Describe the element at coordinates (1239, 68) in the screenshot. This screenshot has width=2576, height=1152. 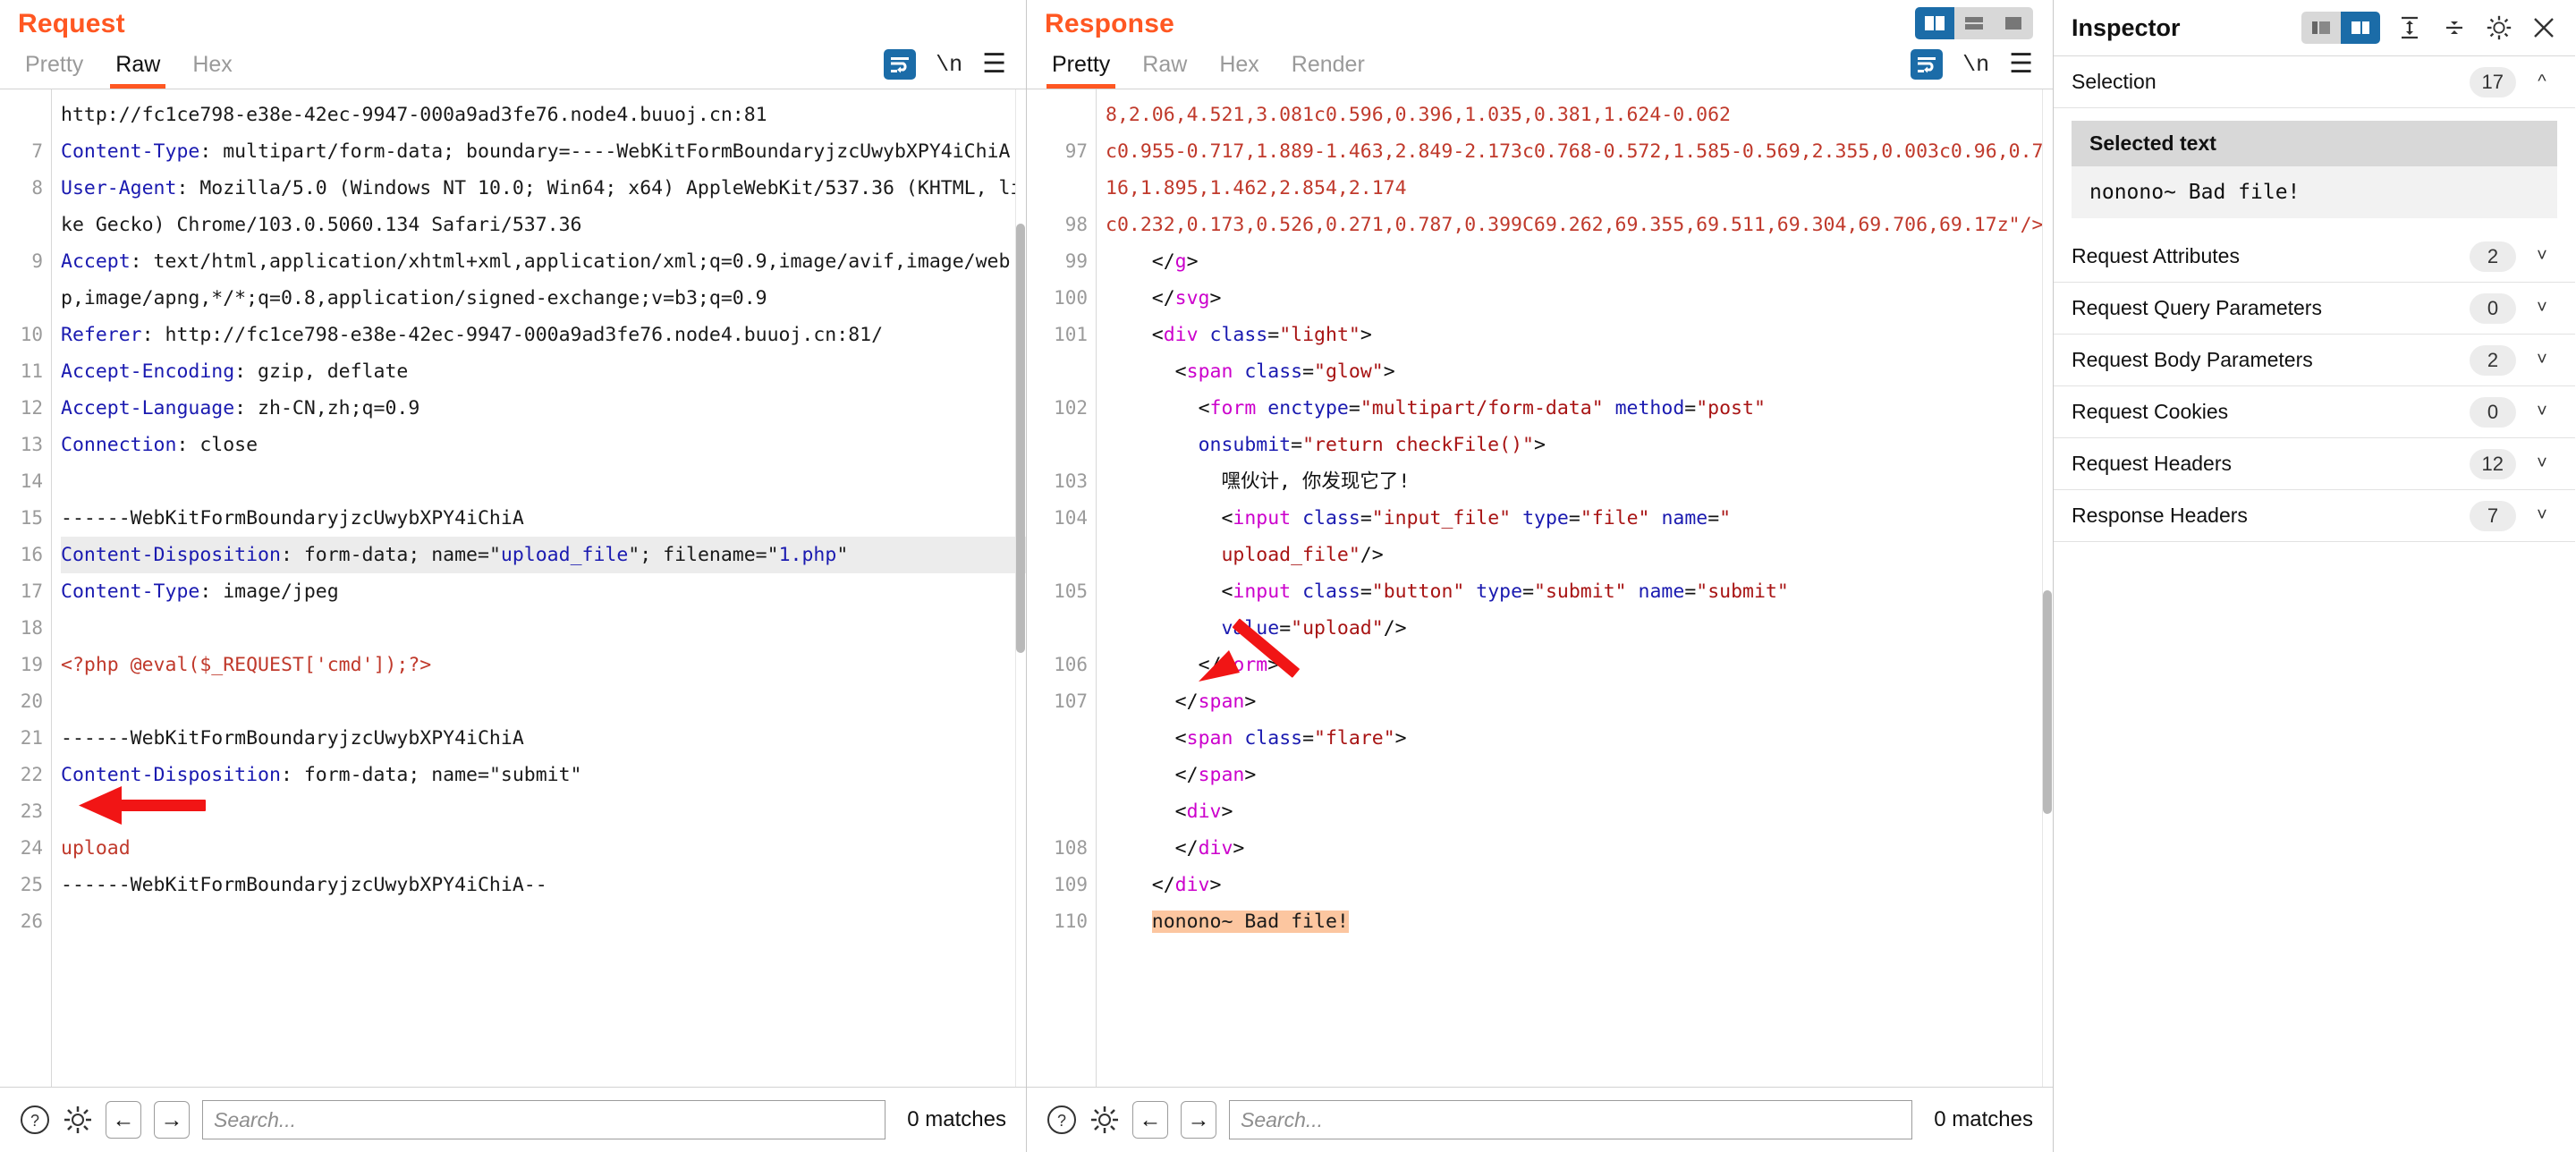
I see `tab-response-hex: Hex` at that location.